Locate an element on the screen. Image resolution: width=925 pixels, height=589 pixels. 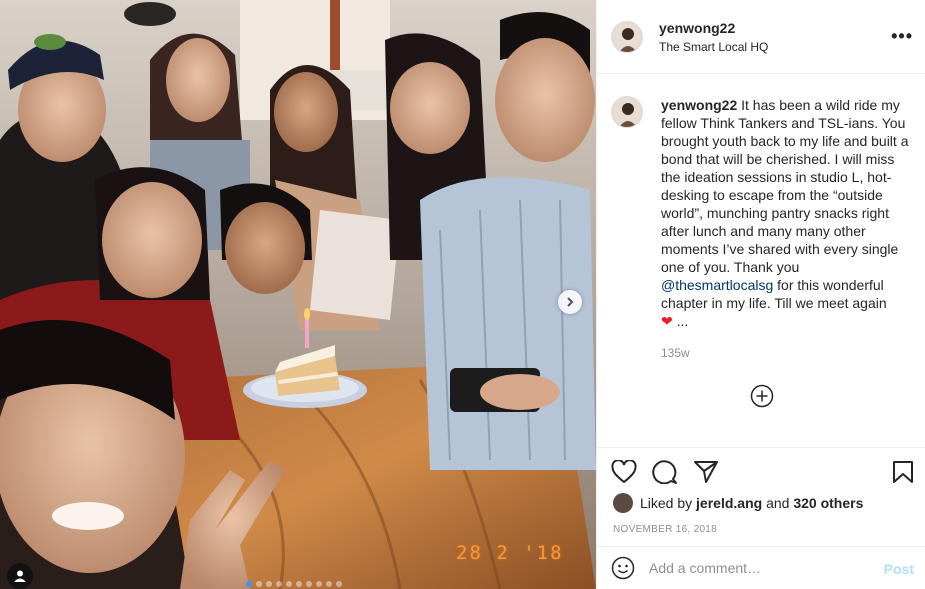
next-photo-button is located at coordinates (570, 302).